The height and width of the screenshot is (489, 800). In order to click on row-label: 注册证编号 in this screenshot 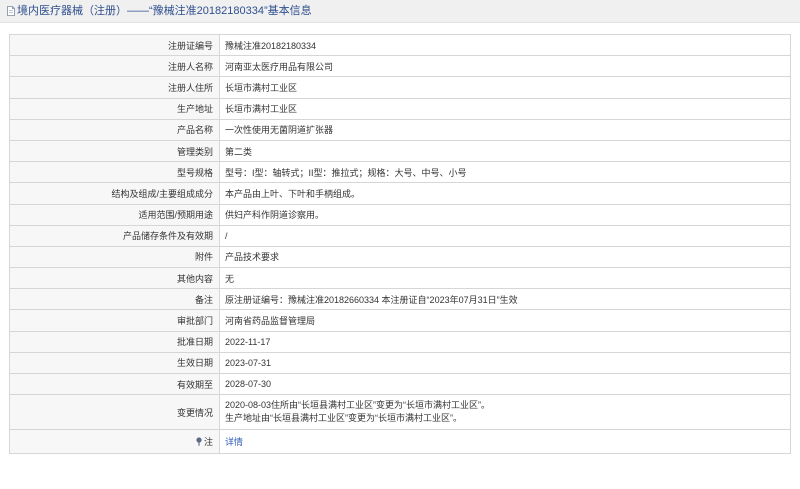, I will do `click(114, 45)`.